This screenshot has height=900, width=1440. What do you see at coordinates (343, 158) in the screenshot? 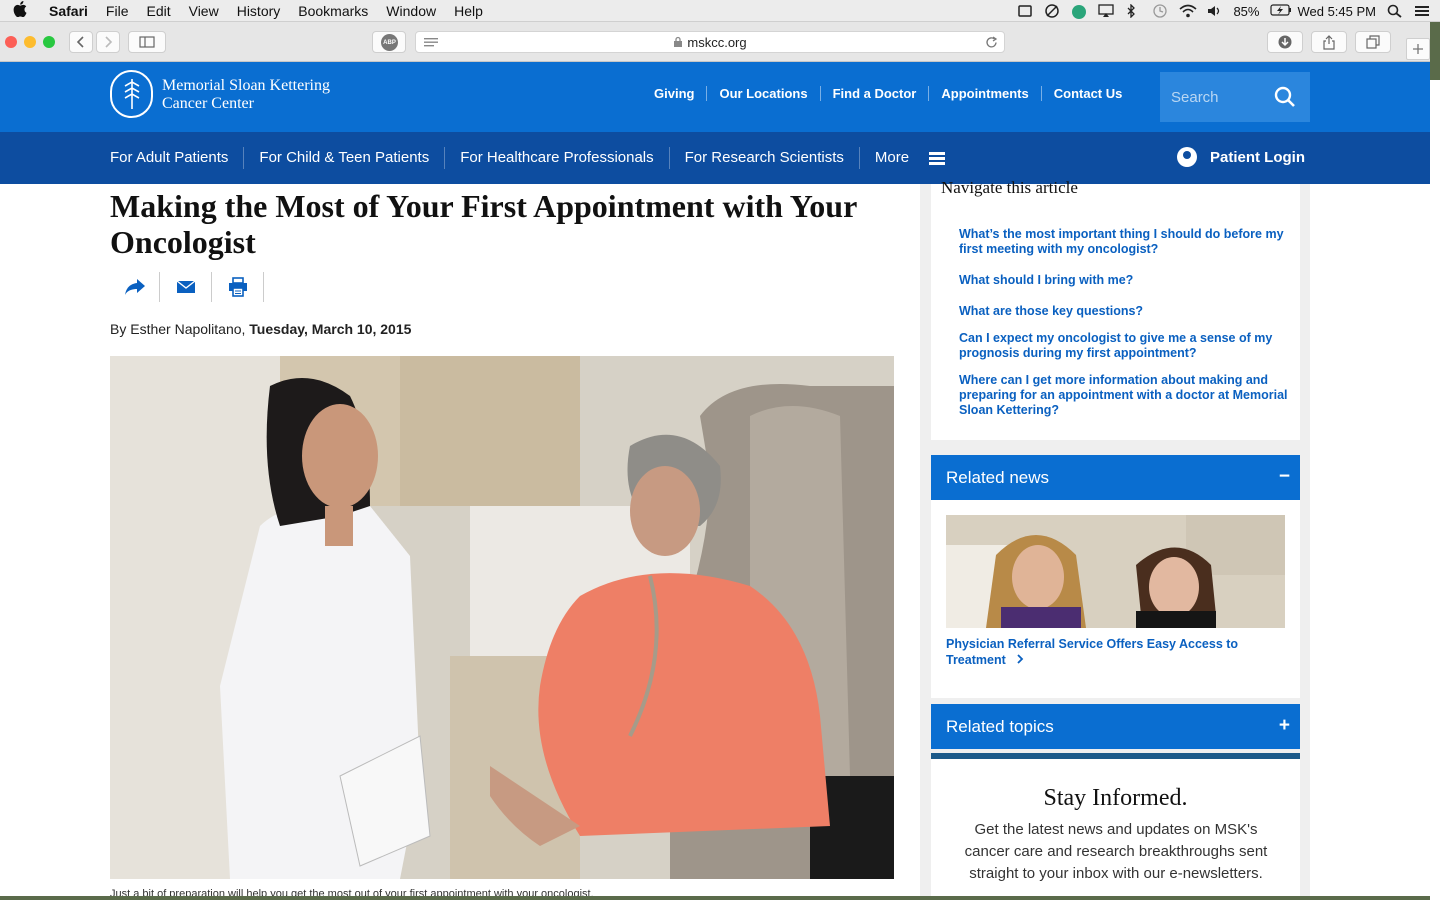
I see `nav-child-teen-patients: For Child & Teen Patients` at bounding box center [343, 158].